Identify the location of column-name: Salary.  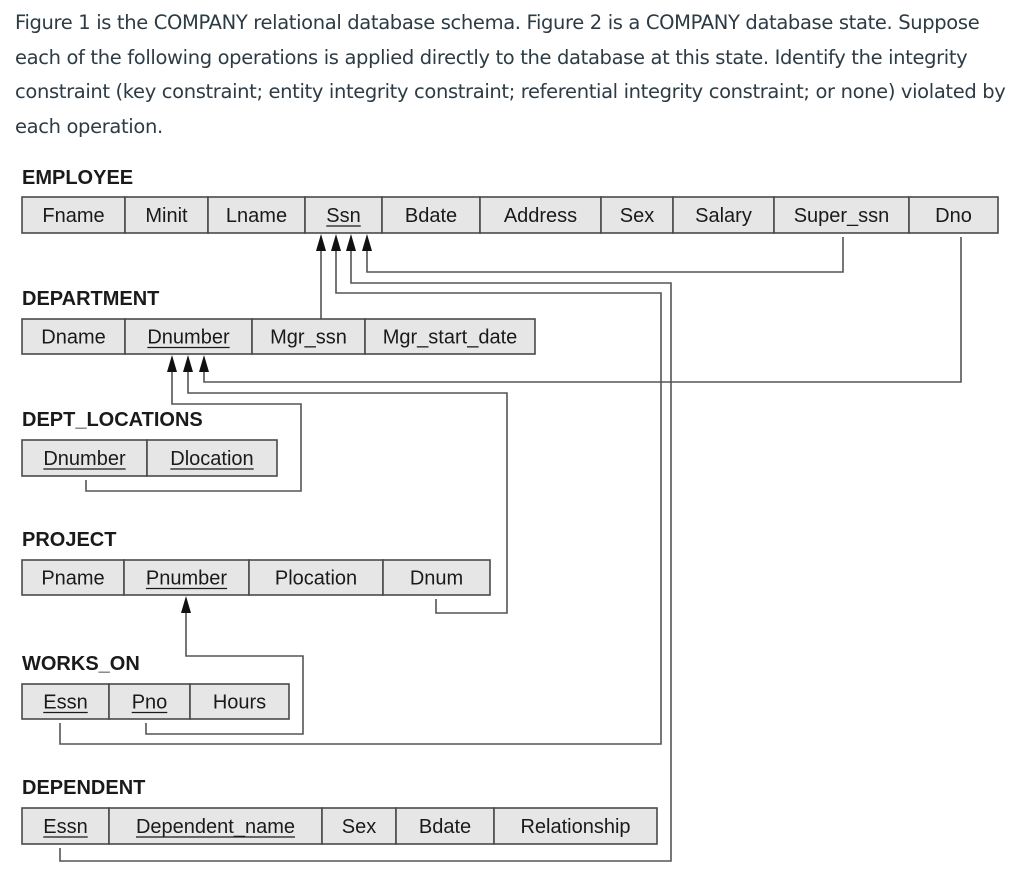
(723, 216).